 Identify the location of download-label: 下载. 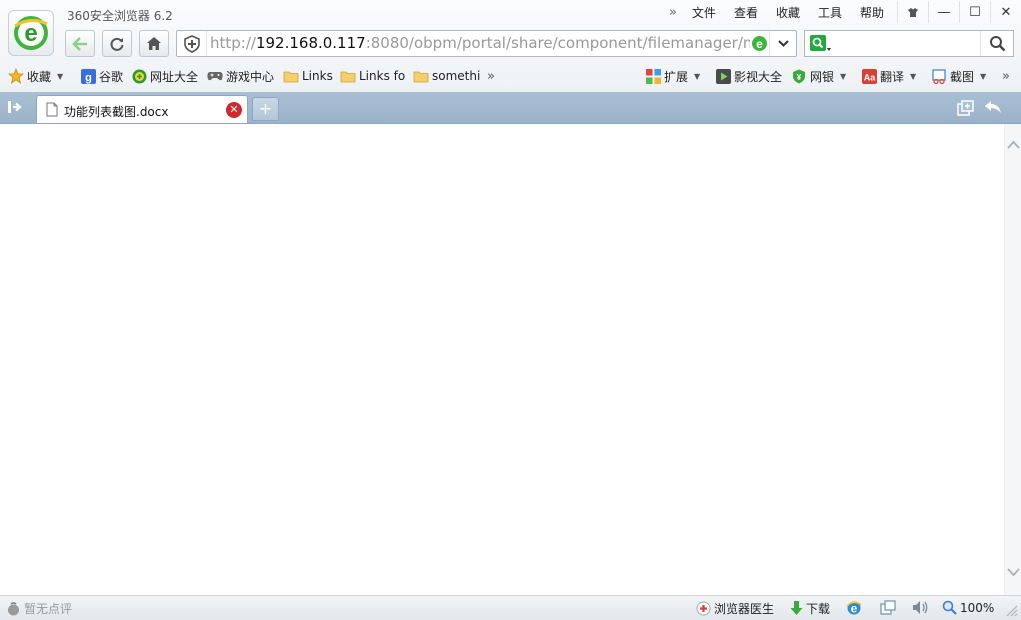
(818, 609).